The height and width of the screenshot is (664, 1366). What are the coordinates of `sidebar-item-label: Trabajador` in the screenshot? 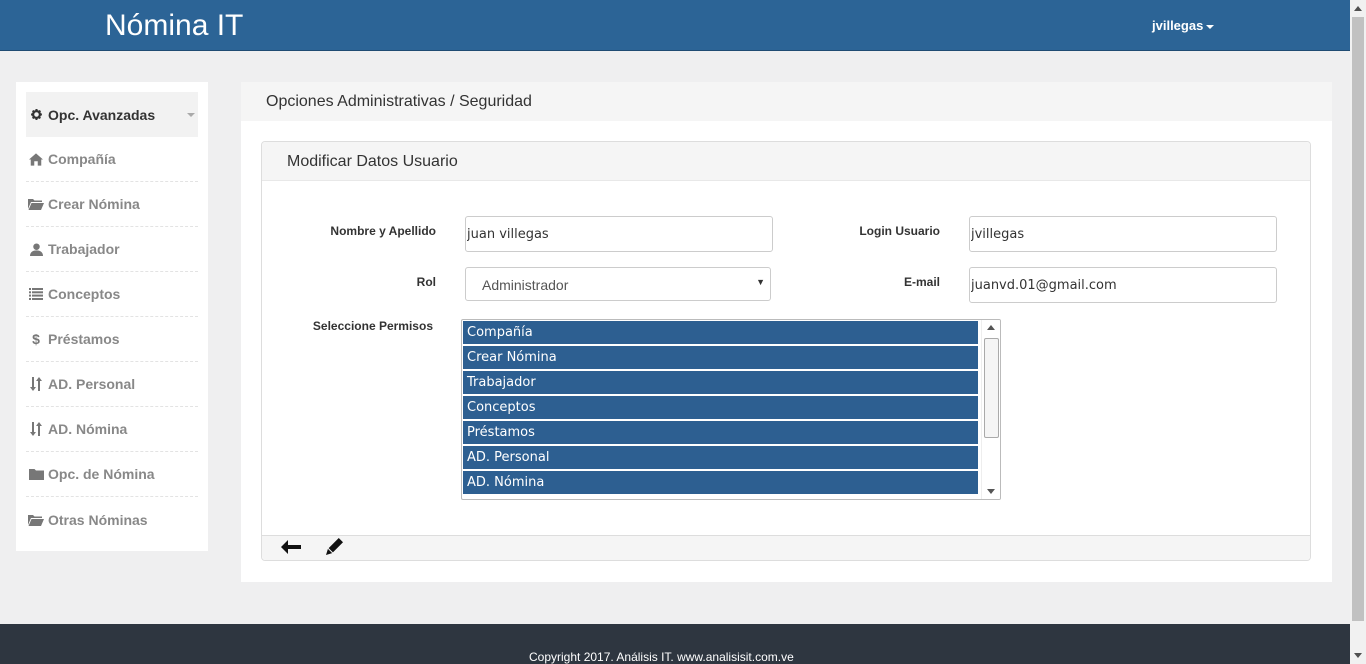 It's located at (84, 249).